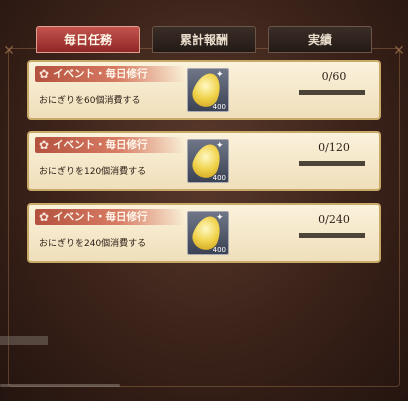 The height and width of the screenshot is (401, 408). What do you see at coordinates (88, 39) in the screenshot?
I see `tab-daily-missions: 毎日任務` at bounding box center [88, 39].